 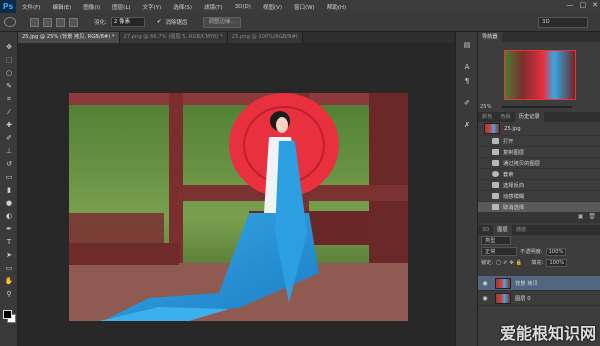 What do you see at coordinates (505, 117) in the screenshot?
I see `tab-swatches: 色板` at bounding box center [505, 117].